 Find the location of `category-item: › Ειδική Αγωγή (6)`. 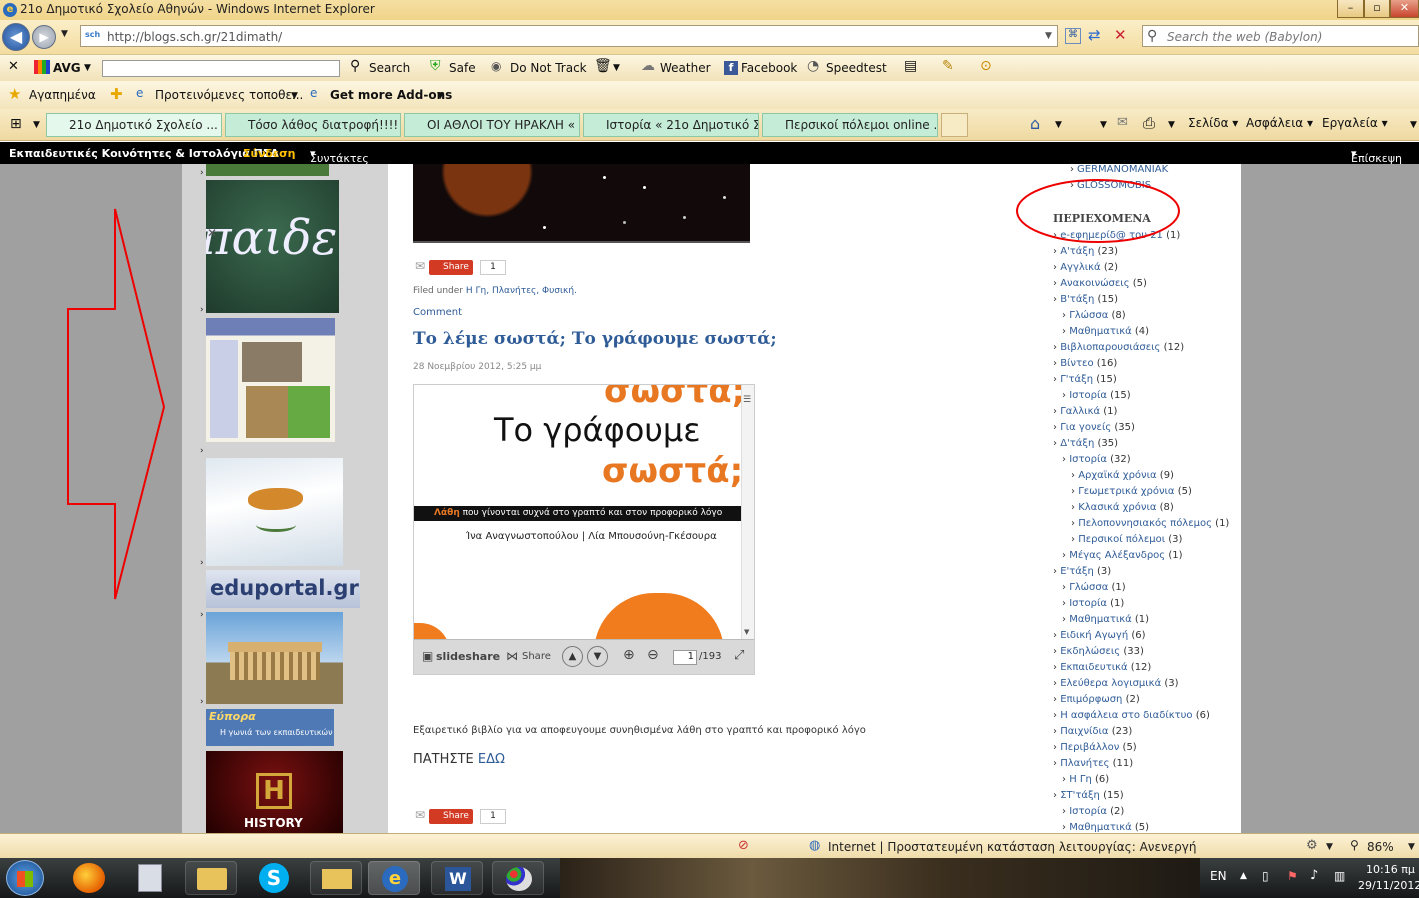

category-item: › Ειδική Αγωγή (6) is located at coordinates (1099, 635).